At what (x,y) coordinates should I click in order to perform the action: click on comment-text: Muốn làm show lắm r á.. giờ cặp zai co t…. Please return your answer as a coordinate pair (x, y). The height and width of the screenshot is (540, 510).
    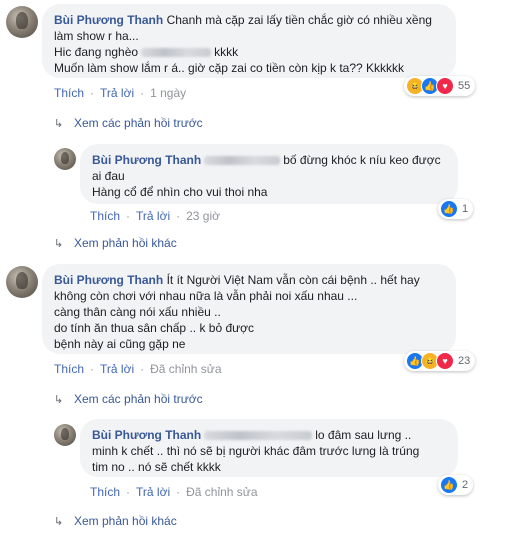
    Looking at the image, I should click on (229, 68).